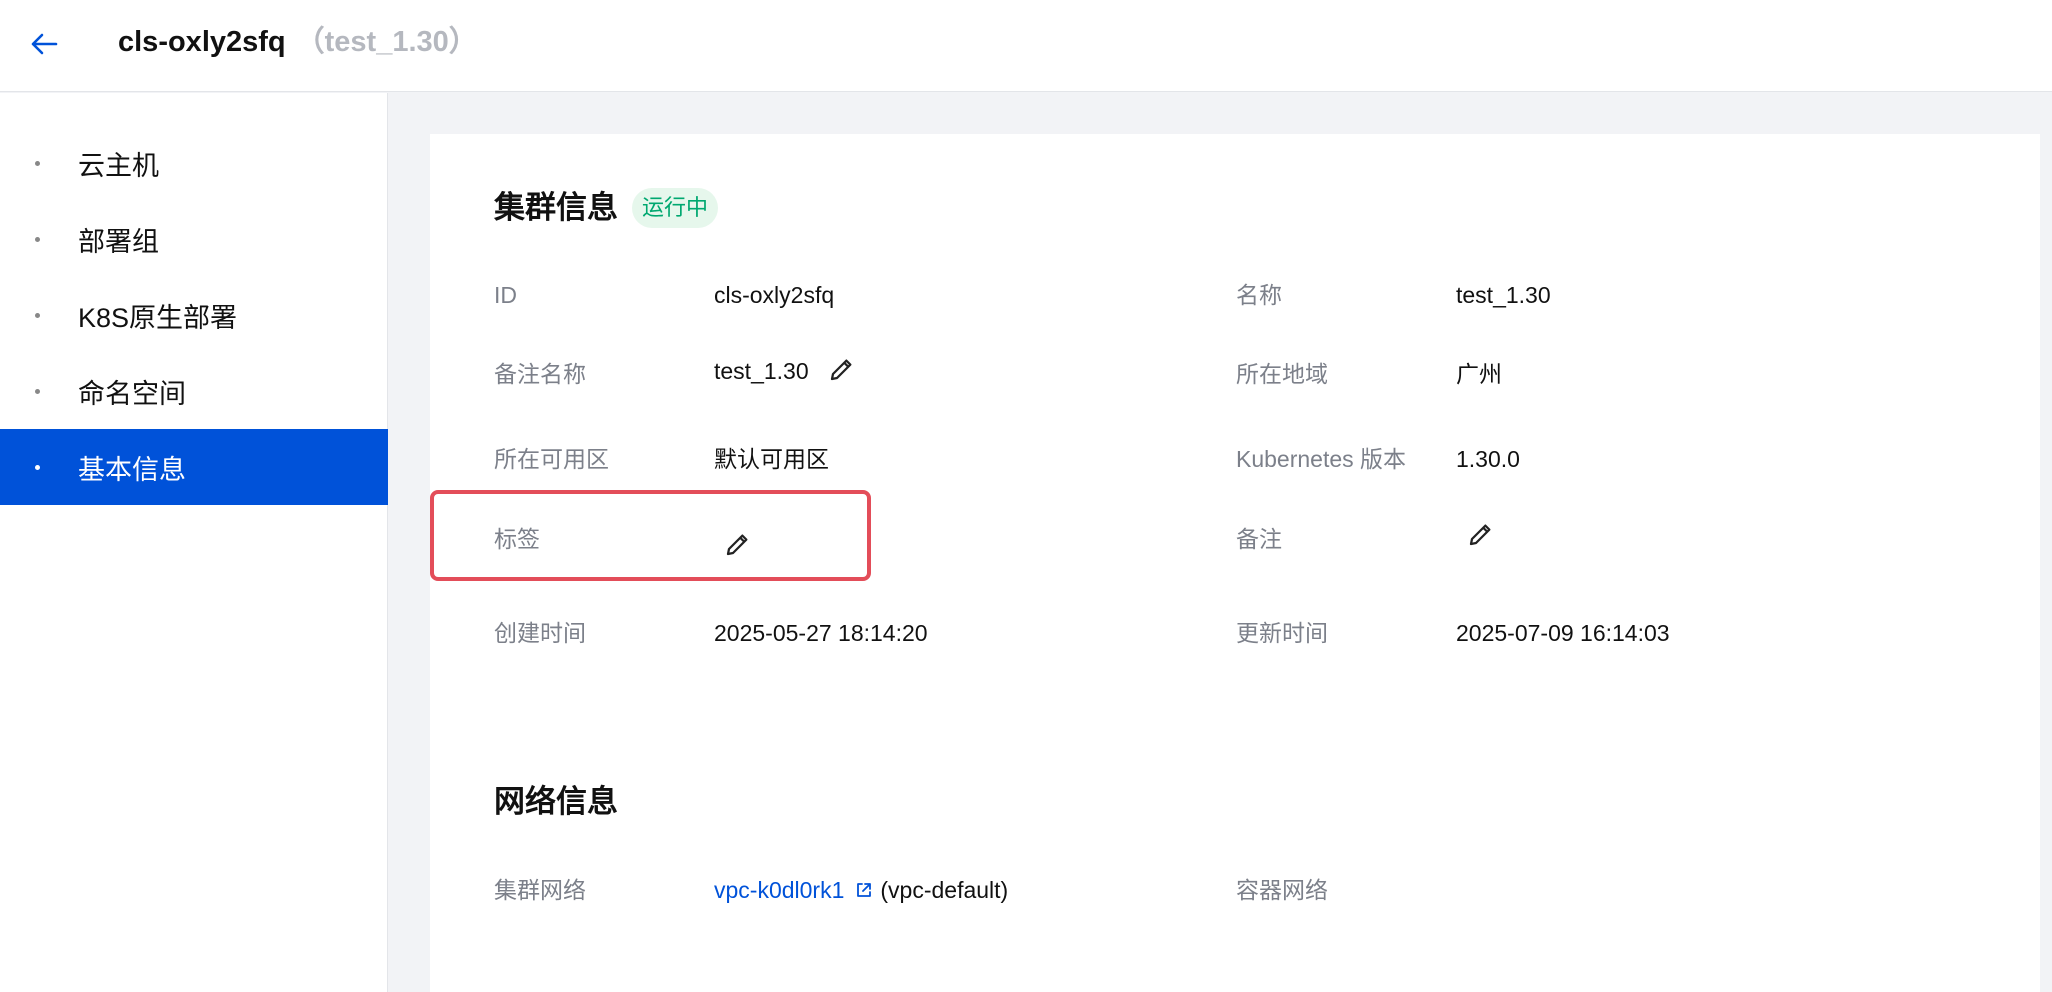 The image size is (2052, 992). What do you see at coordinates (158, 317) in the screenshot?
I see `sidebar-item-label: K8S原生部署` at bounding box center [158, 317].